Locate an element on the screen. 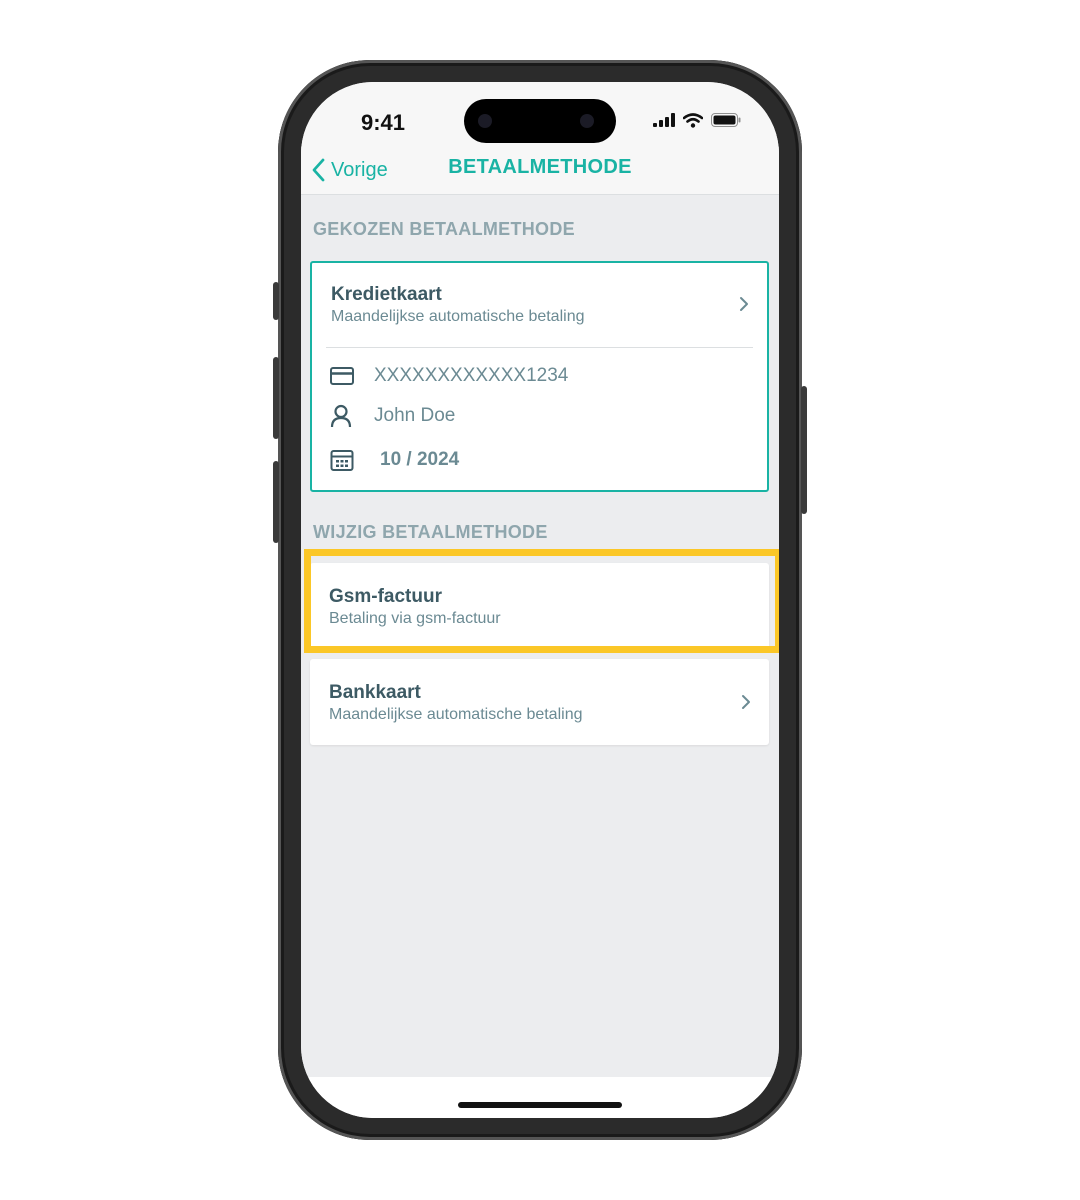 This screenshot has height=1200, width=1080. current-method-subtitle: Maandelijkse automatische betaling is located at coordinates (458, 316).